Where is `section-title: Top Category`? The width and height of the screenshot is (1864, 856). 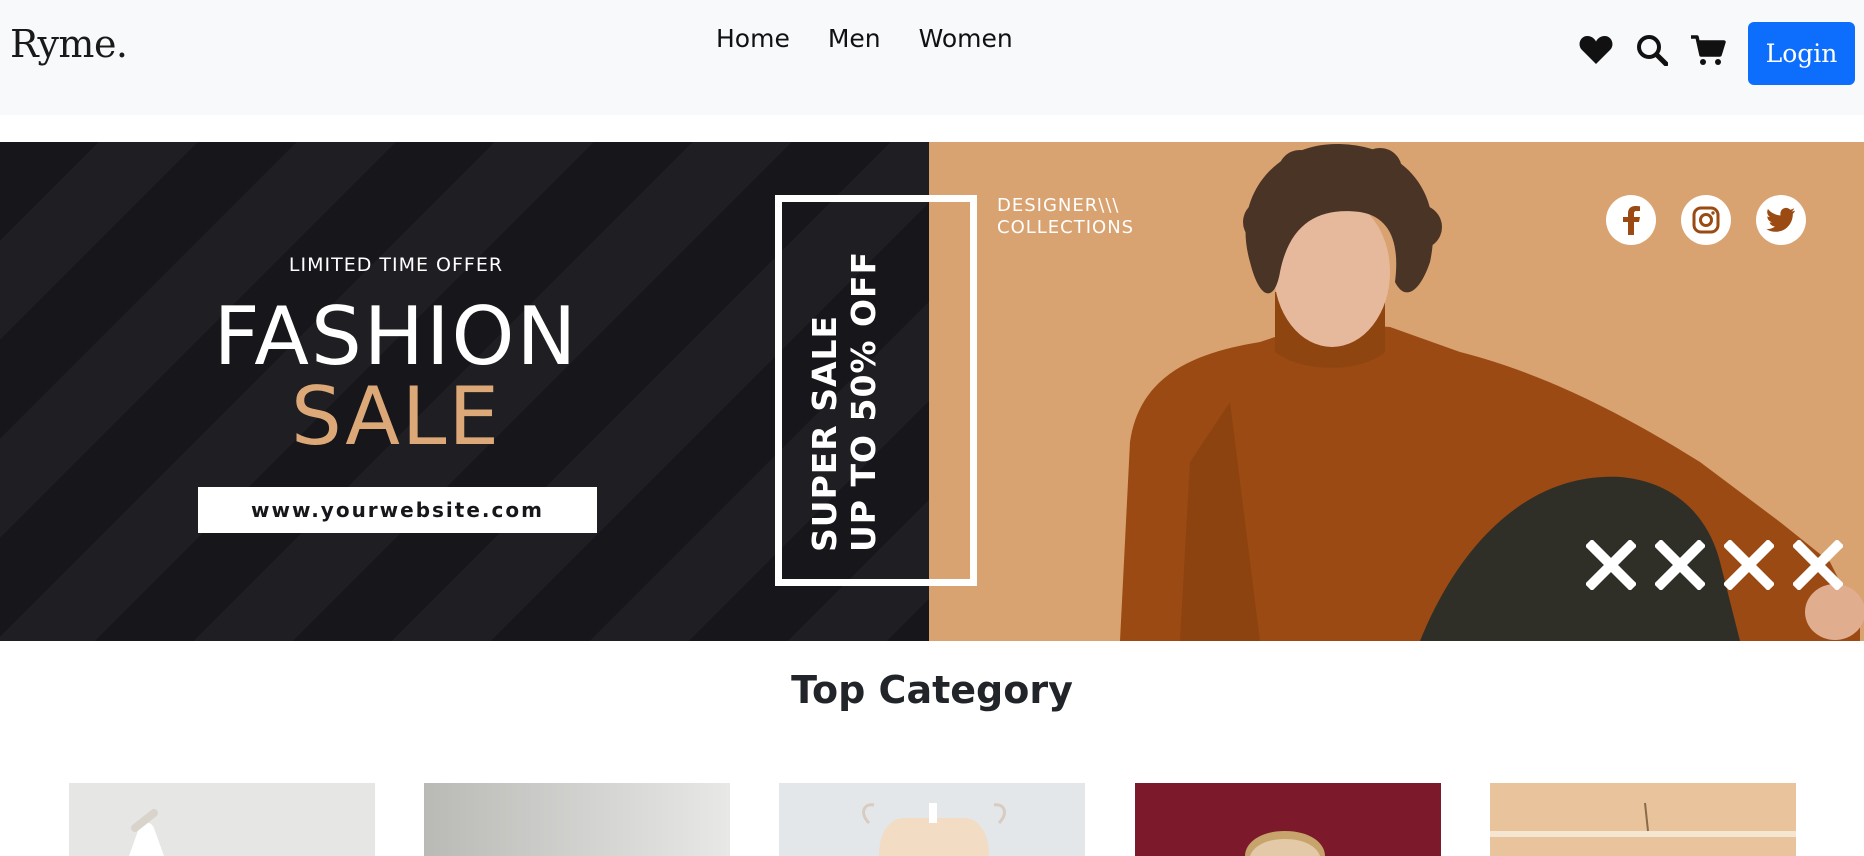
section-title: Top Category is located at coordinates (932, 690).